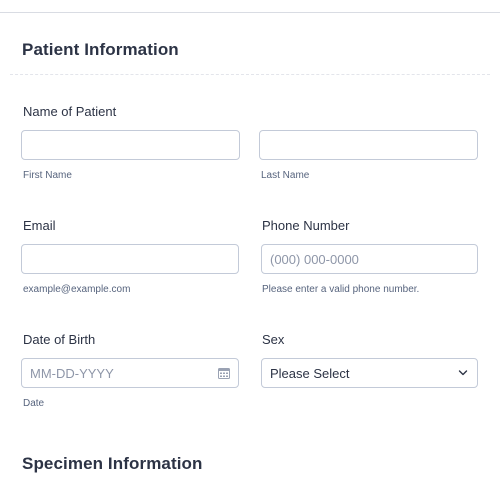 This screenshot has height=484, width=500. I want to click on dob-input, so click(130, 373).